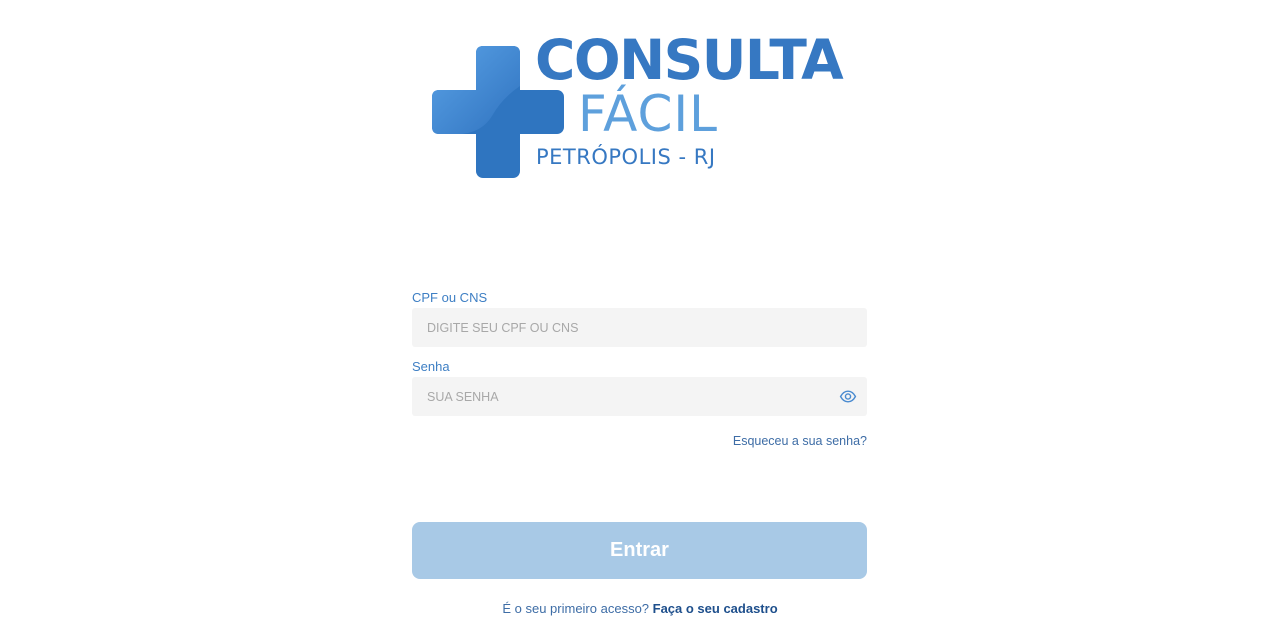 The height and width of the screenshot is (633, 1280). Describe the element at coordinates (639, 372) in the screenshot. I see `login-form: CPF ou CNS Senha Esqueceu a sua senha?` at that location.